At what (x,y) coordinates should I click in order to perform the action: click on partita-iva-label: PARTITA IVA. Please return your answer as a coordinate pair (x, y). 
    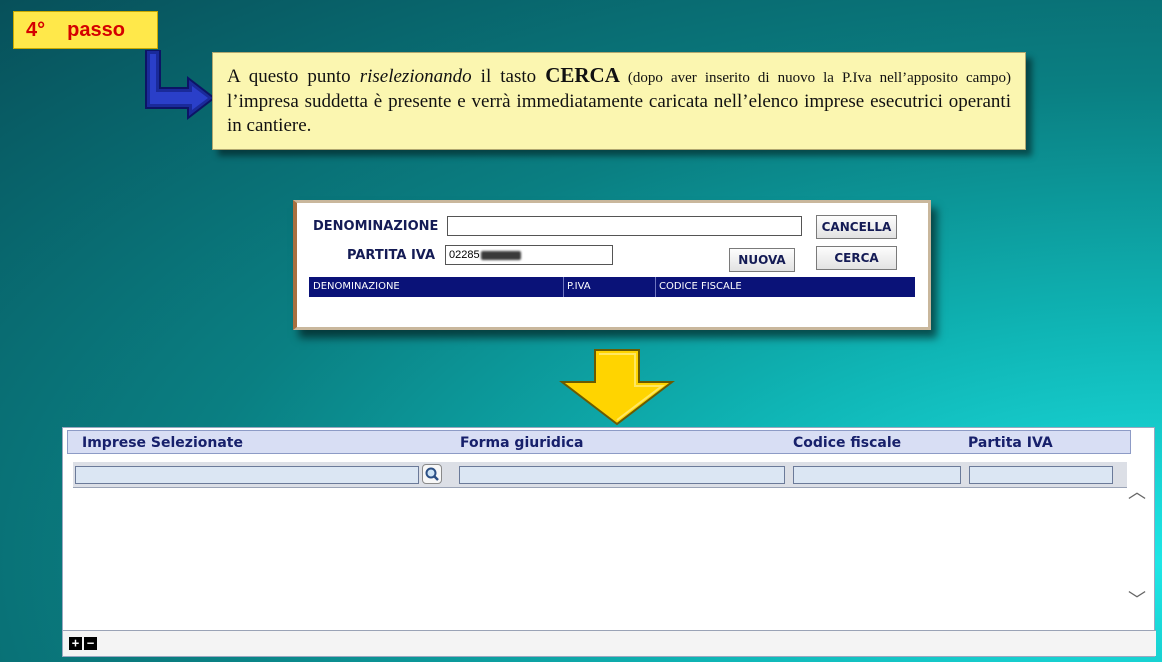
    Looking at the image, I should click on (391, 255).